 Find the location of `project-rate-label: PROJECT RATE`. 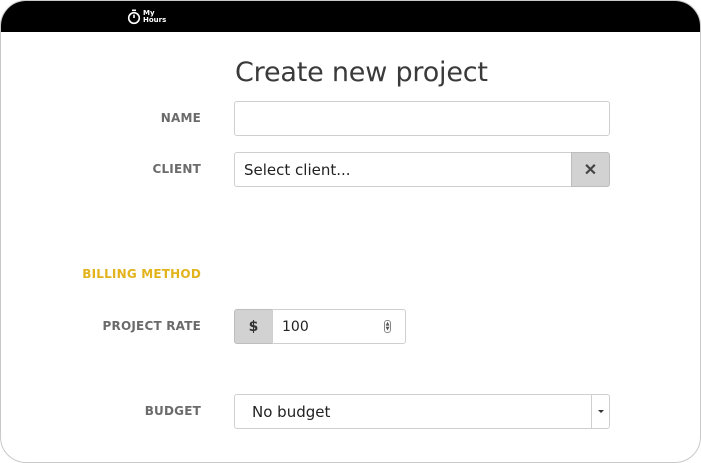

project-rate-label: PROJECT RATE is located at coordinates (151, 326).